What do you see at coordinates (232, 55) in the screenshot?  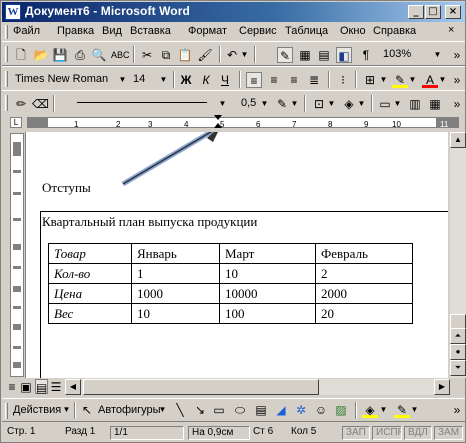 I see `undo-icon: ↶` at bounding box center [232, 55].